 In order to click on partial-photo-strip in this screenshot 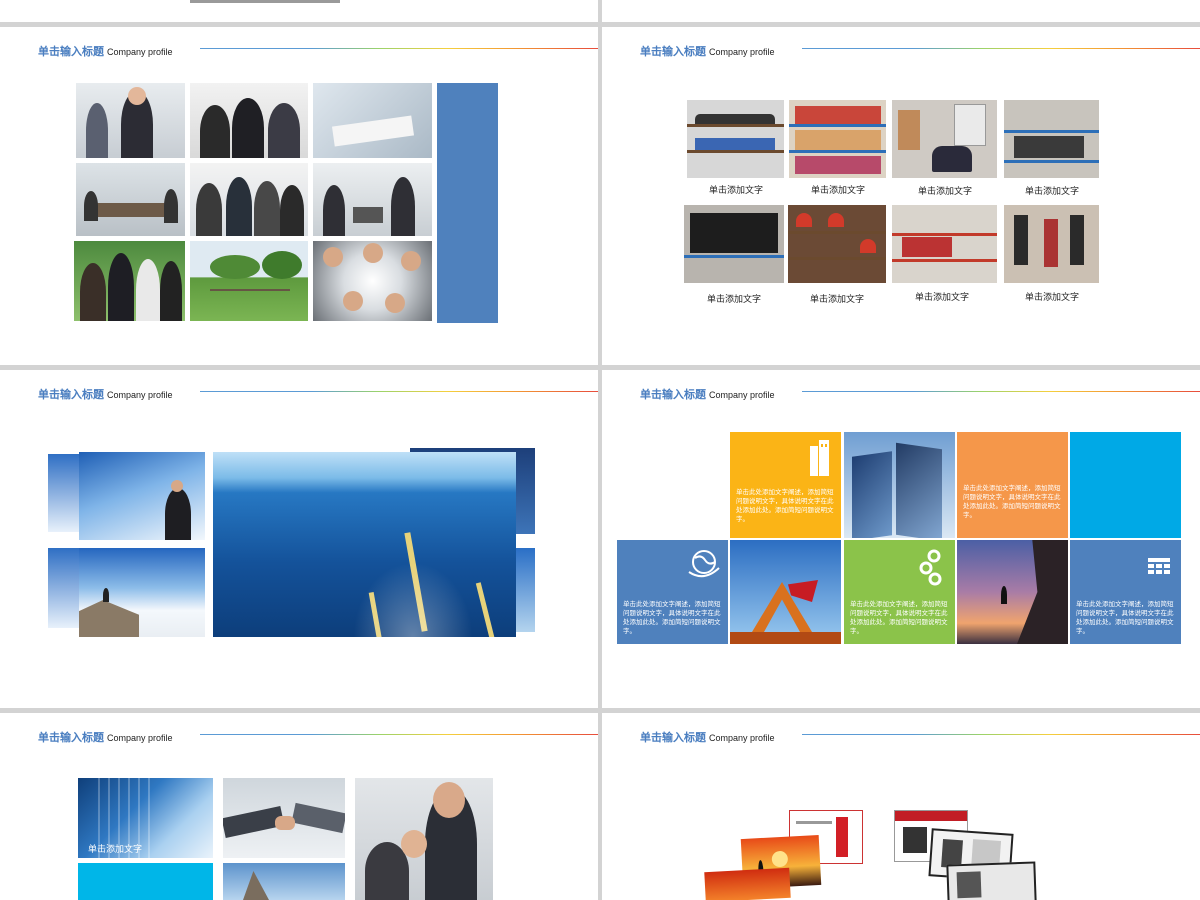, I will do `click(265, 1)`.